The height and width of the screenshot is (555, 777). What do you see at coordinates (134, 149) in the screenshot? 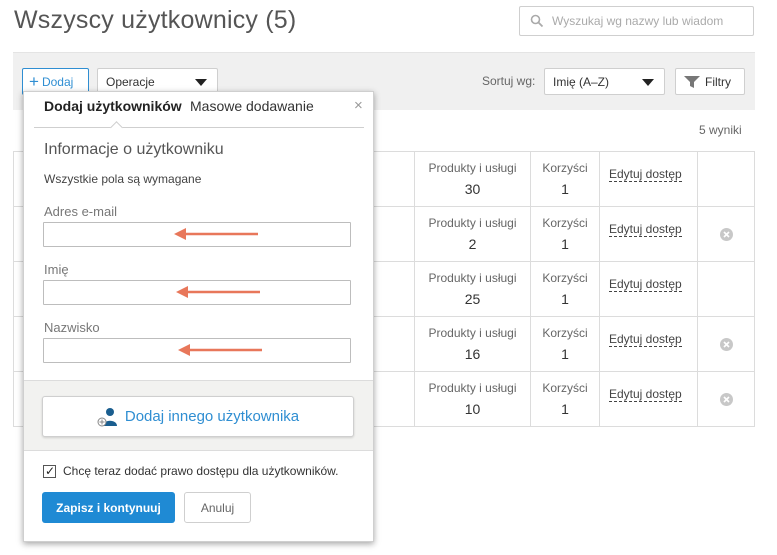
I see `section-title: Informacje o użytkowniku` at bounding box center [134, 149].